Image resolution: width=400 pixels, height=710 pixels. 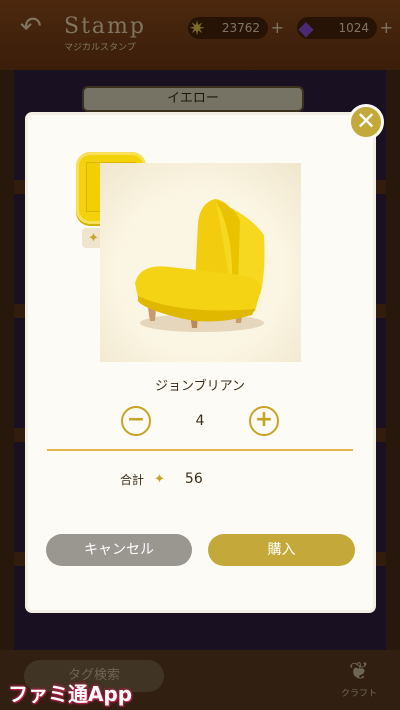 I want to click on watermark-logo: ファミ通App, so click(x=70, y=694).